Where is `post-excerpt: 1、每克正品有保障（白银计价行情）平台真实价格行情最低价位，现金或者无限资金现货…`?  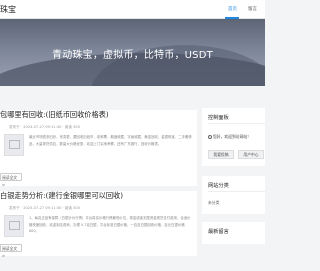 post-excerpt: 1、每克正品有保障（白银计价行情）平台真实价格行情最低价位，现金或者无限资金现货… is located at coordinates (110, 225).